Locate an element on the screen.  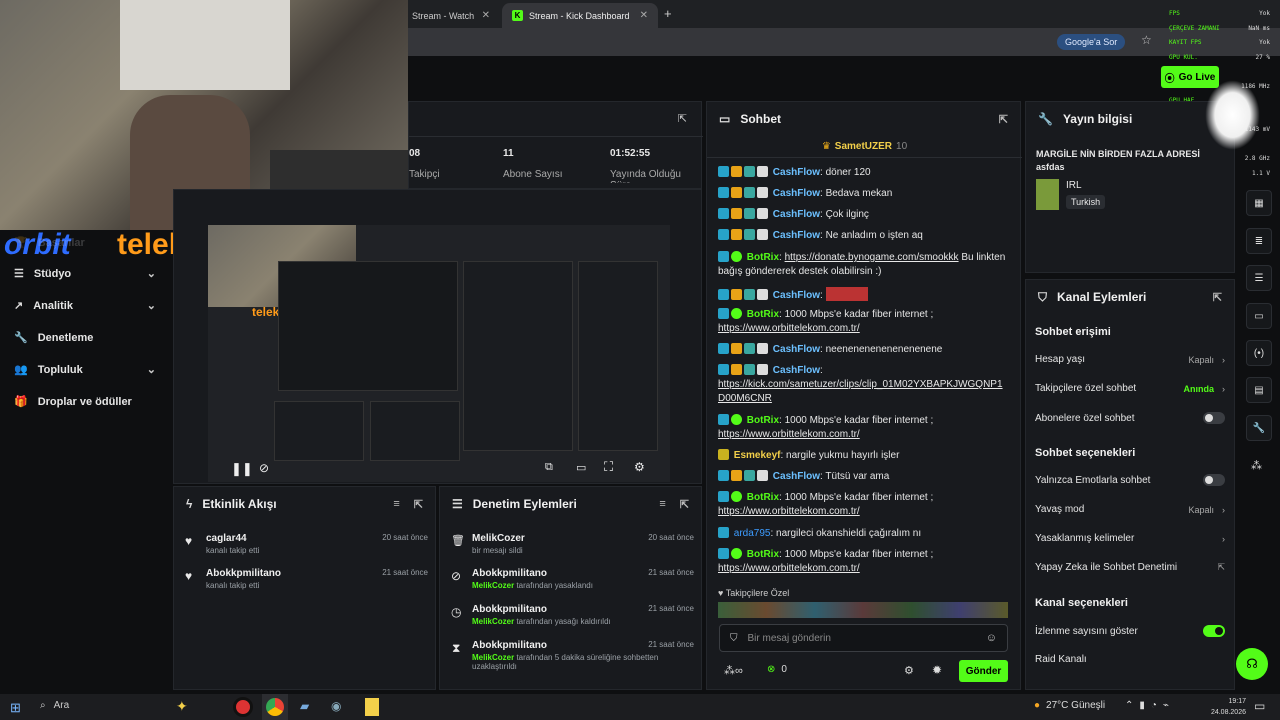
fullscreen-icon: ⛶ is located at coordinates (608, 467).